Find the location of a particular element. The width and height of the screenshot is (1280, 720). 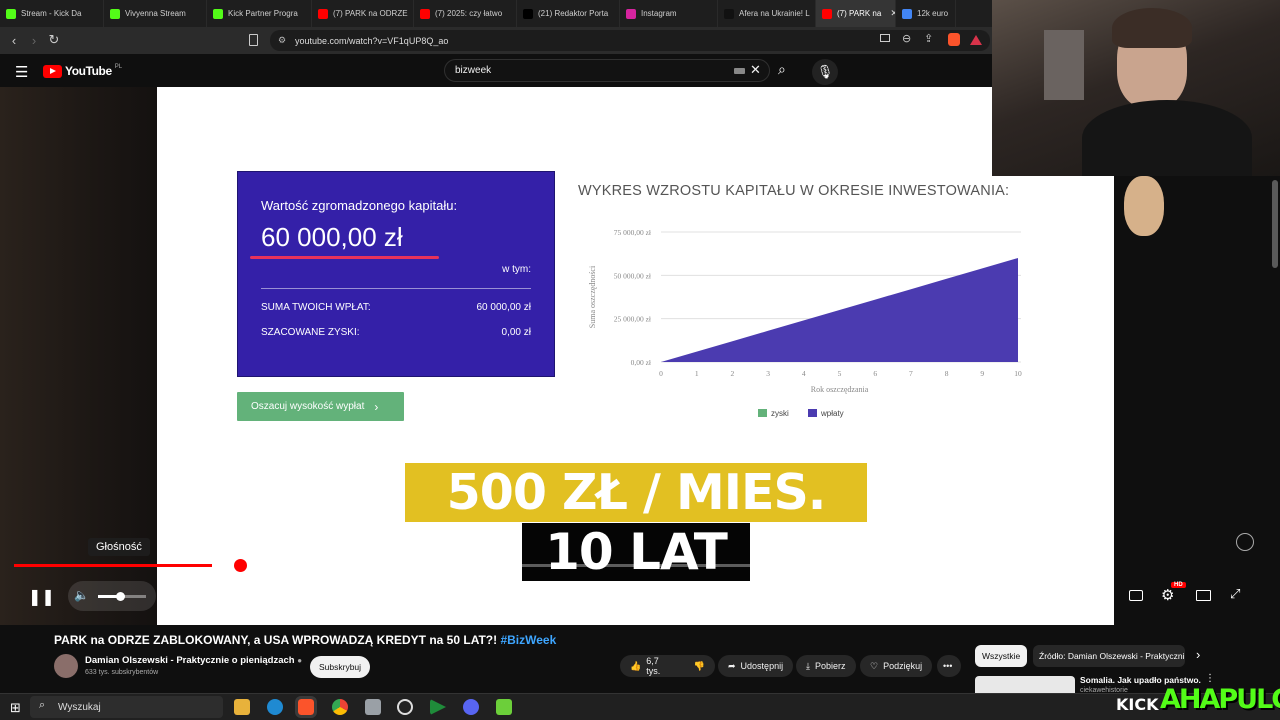

subscriber-count: 633 tys. subskrybentów is located at coordinates (122, 672).